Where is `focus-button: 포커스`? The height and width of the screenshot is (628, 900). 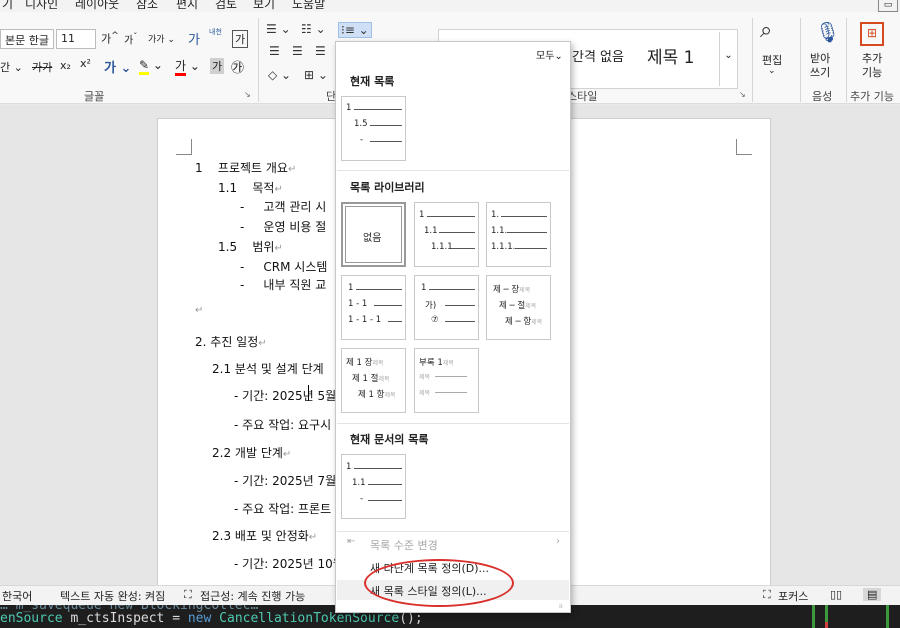
focus-button: 포커스 is located at coordinates (793, 596).